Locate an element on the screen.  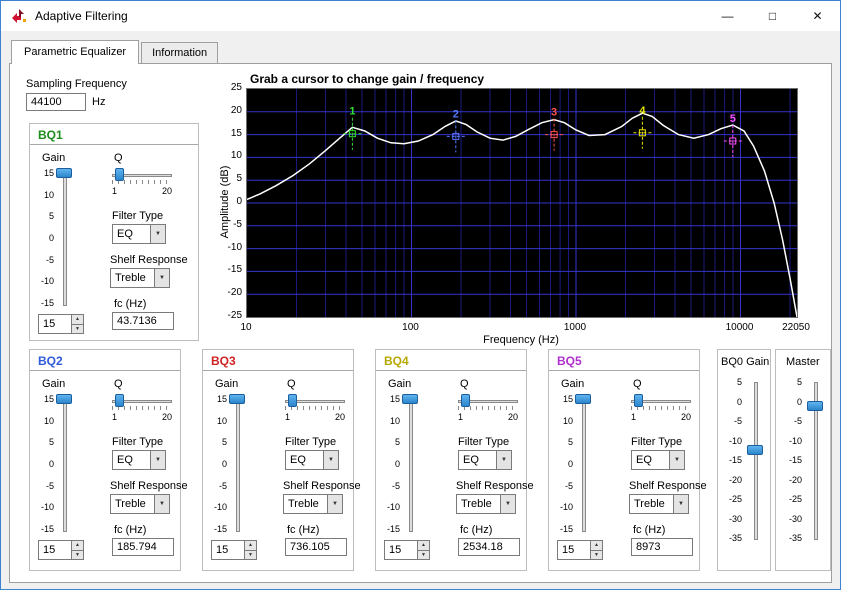
slider-tick-label: -20 is located at coordinates (735, 479).